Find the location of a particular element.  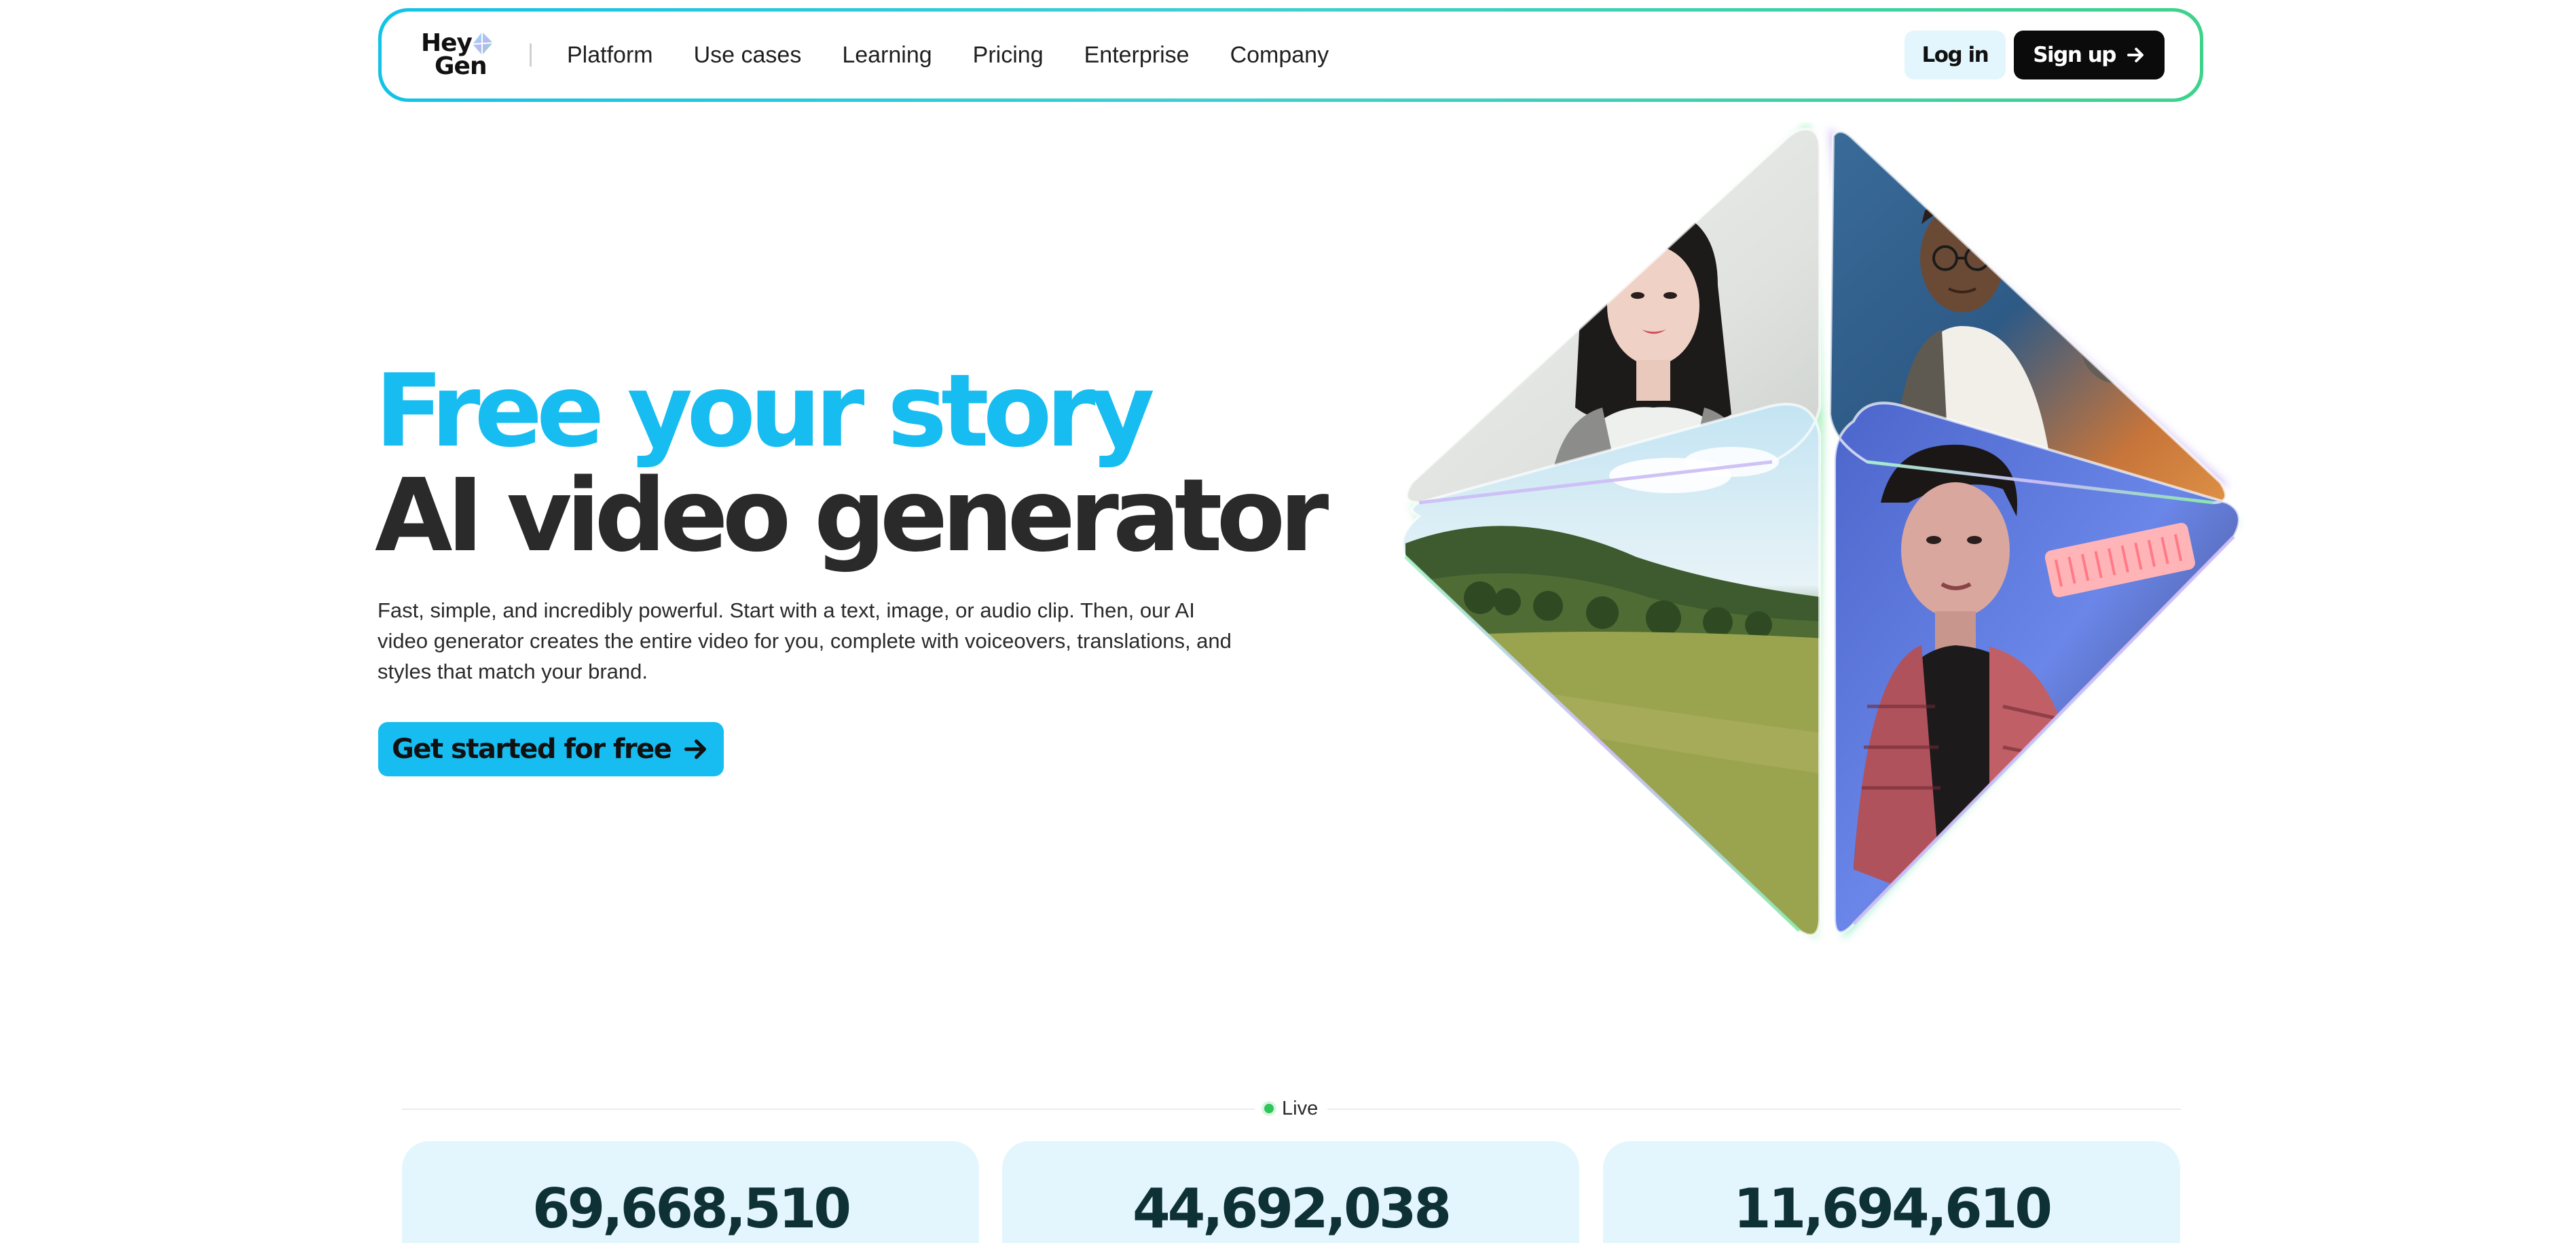

live-indicator: Live is located at coordinates (1291, 1108).